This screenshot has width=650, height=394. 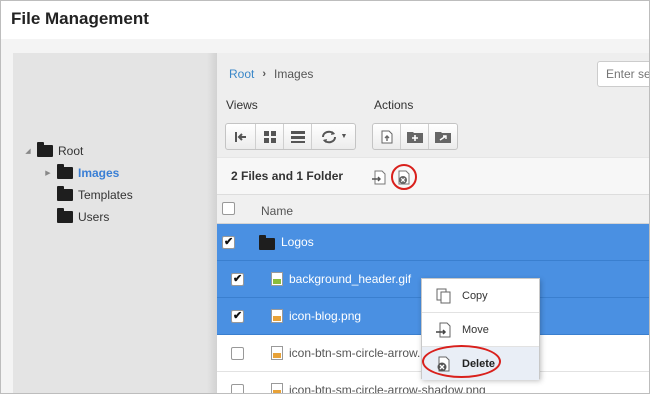 I want to click on file-name: Logos, so click(x=297, y=242).